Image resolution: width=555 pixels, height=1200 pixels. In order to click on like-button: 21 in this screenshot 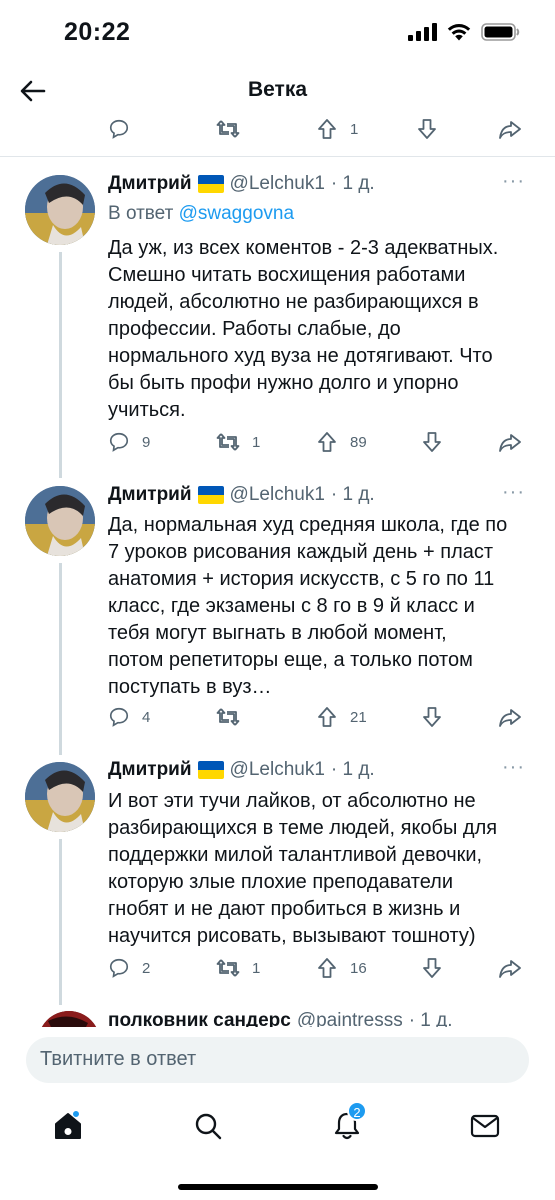, I will do `click(341, 717)`.